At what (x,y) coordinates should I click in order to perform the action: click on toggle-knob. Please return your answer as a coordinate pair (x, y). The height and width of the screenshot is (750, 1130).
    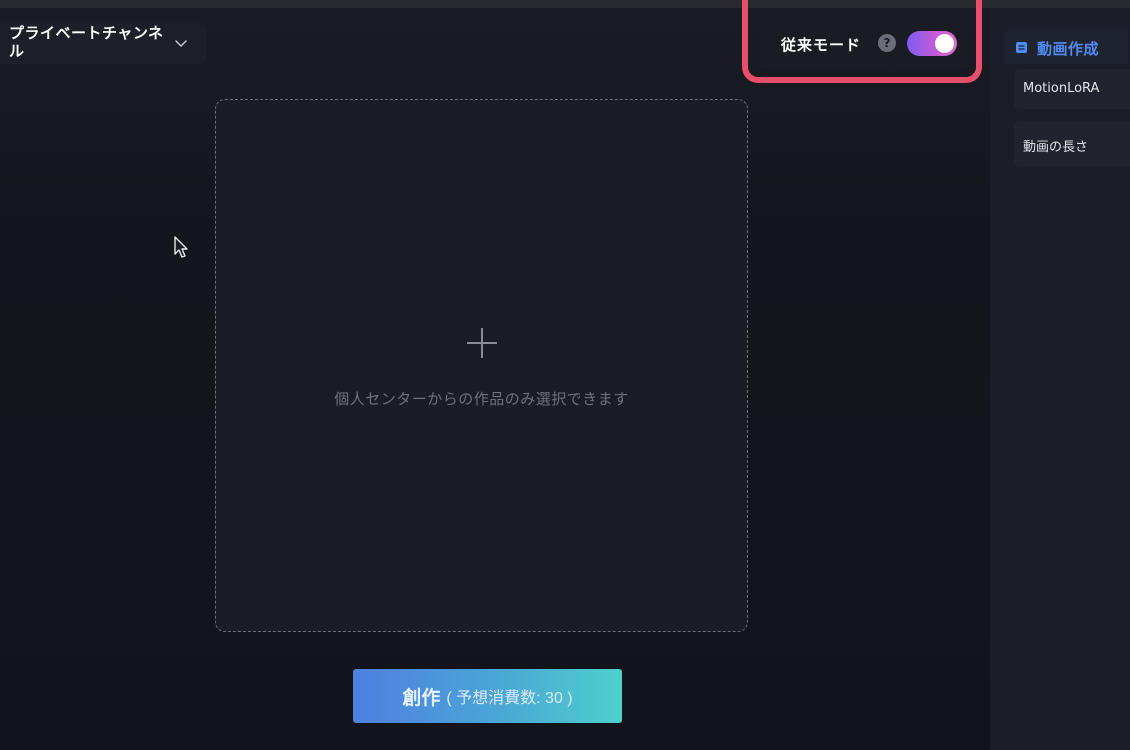
    Looking at the image, I should click on (944, 43).